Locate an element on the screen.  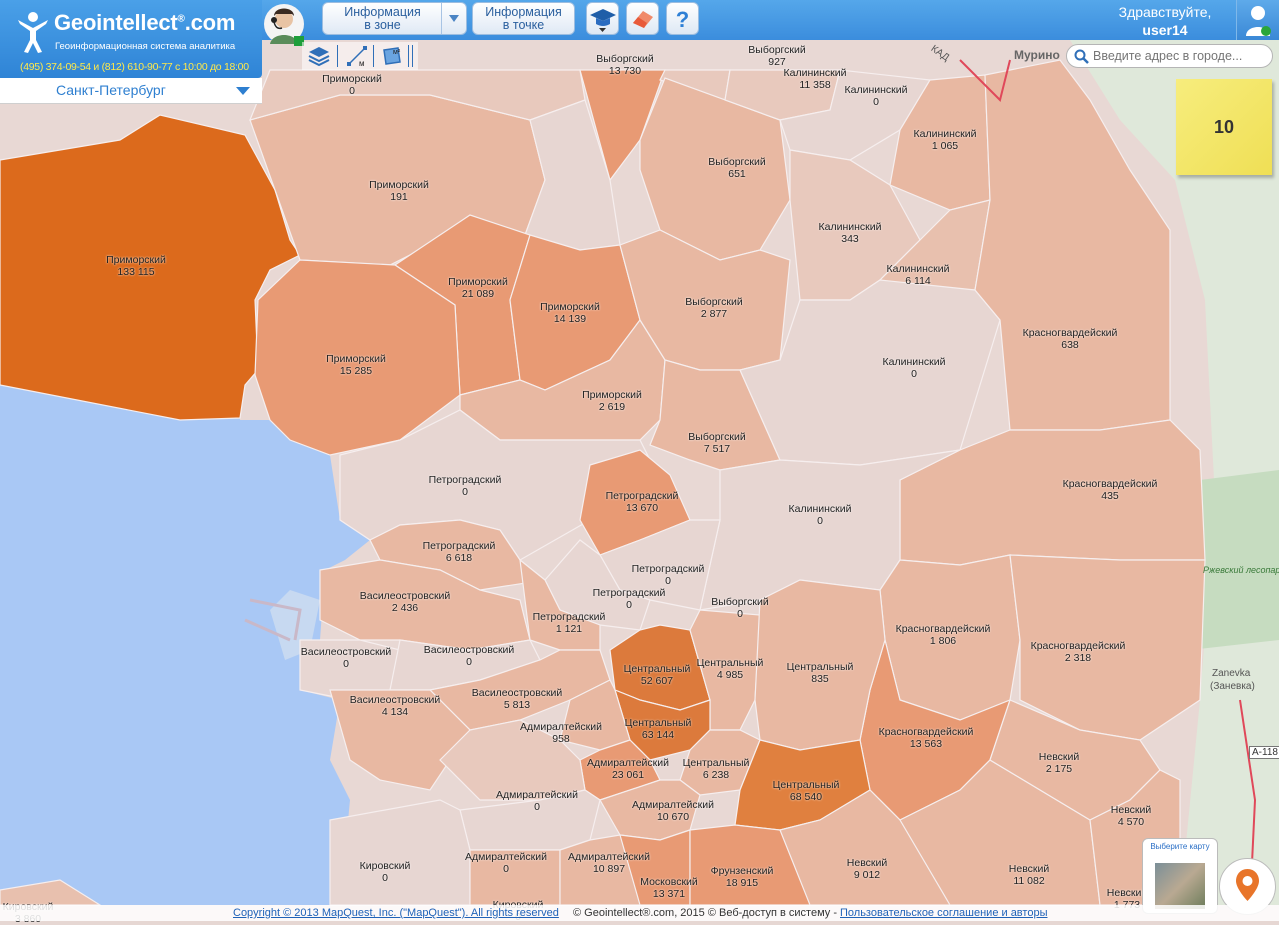
district-value: 5 813 is located at coordinates (517, 705).